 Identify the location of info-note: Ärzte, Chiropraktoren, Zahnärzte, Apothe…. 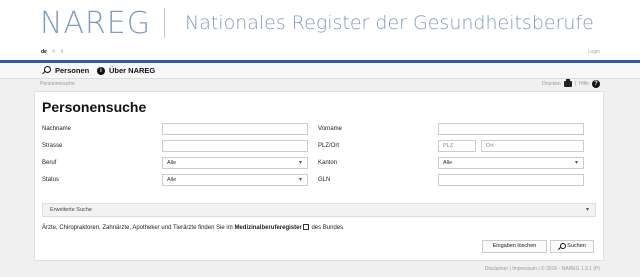
(192, 227).